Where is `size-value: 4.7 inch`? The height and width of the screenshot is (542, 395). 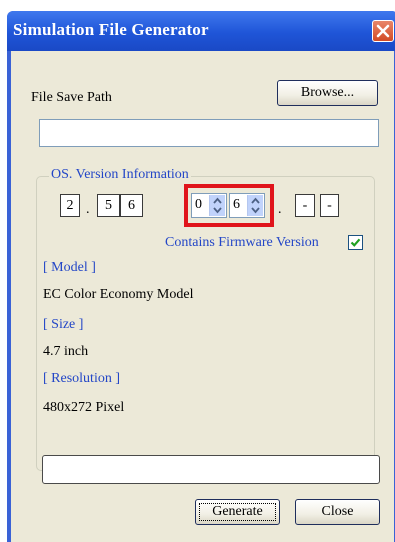
size-value: 4.7 inch is located at coordinates (66, 351).